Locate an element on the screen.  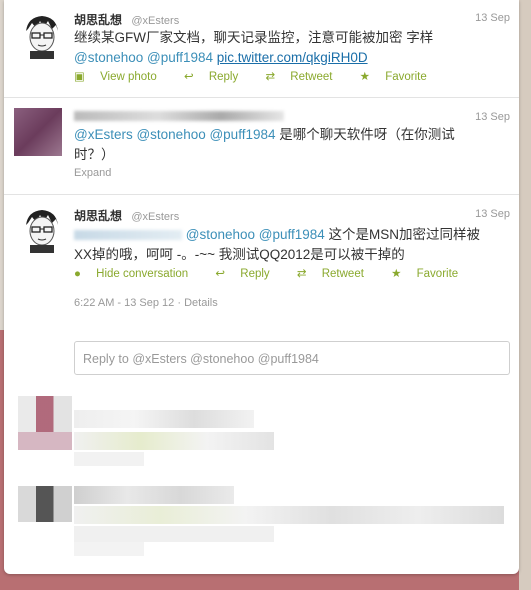
tweet-text-line: 时？） is located at coordinates (94, 154).